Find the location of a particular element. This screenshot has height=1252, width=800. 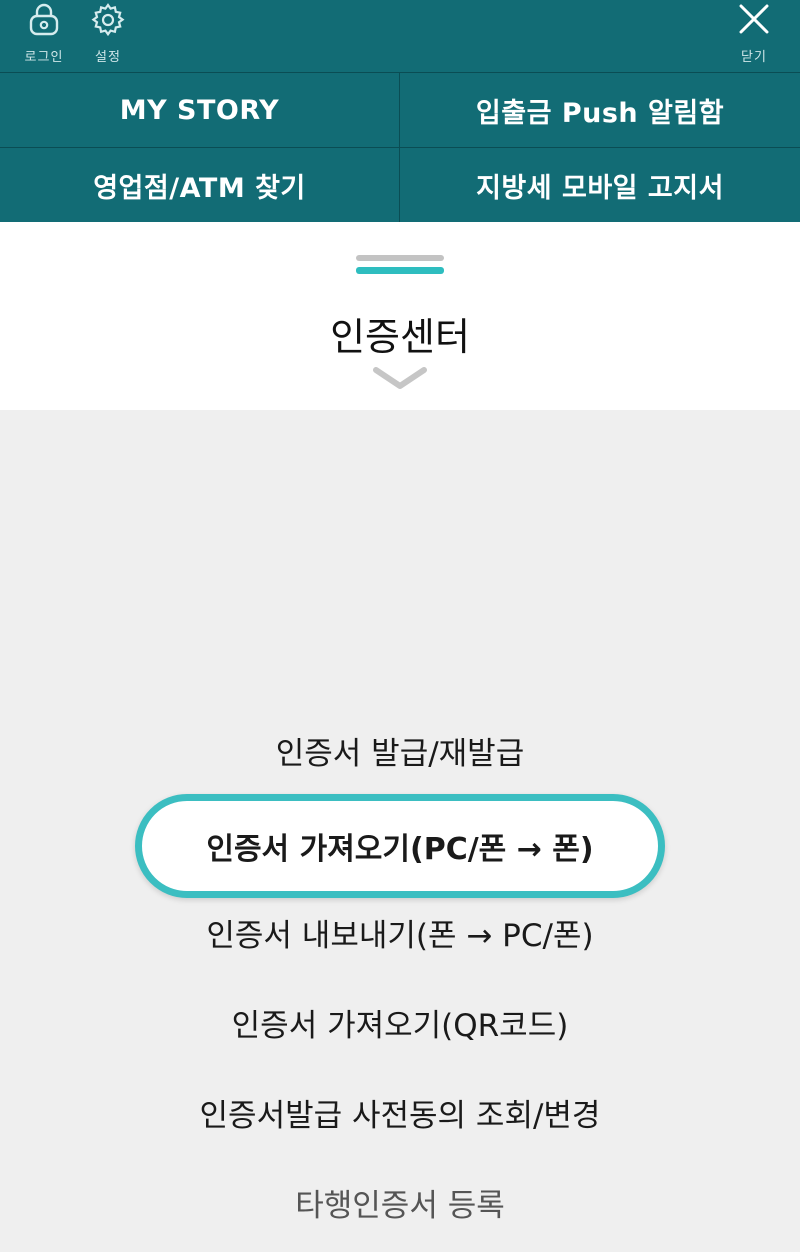

menu-item-preconsent: 인증서발급 사전동의 조회/변경 is located at coordinates (400, 1116).